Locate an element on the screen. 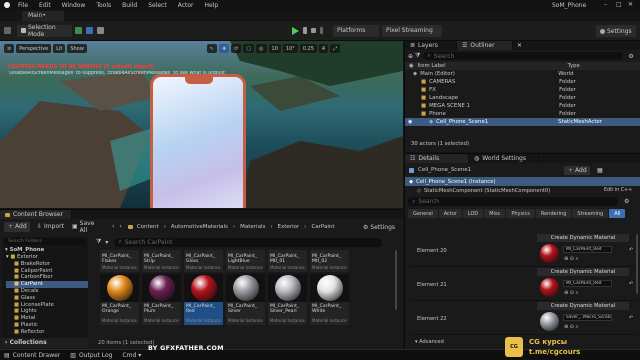  tree-folder-glass: ■ Glass is located at coordinates (47, 298).